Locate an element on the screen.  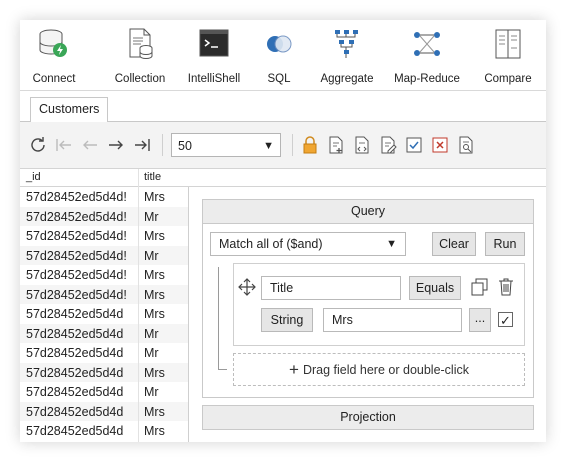
drop-zone: + Drag field here or double-click is located at coordinates (379, 369).